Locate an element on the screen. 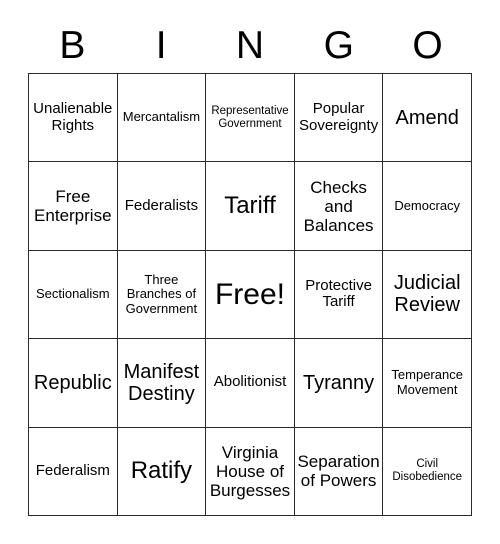 Image resolution: width=500 pixels, height=544 pixels. bingo-header-letter-b: B is located at coordinates (72, 45).